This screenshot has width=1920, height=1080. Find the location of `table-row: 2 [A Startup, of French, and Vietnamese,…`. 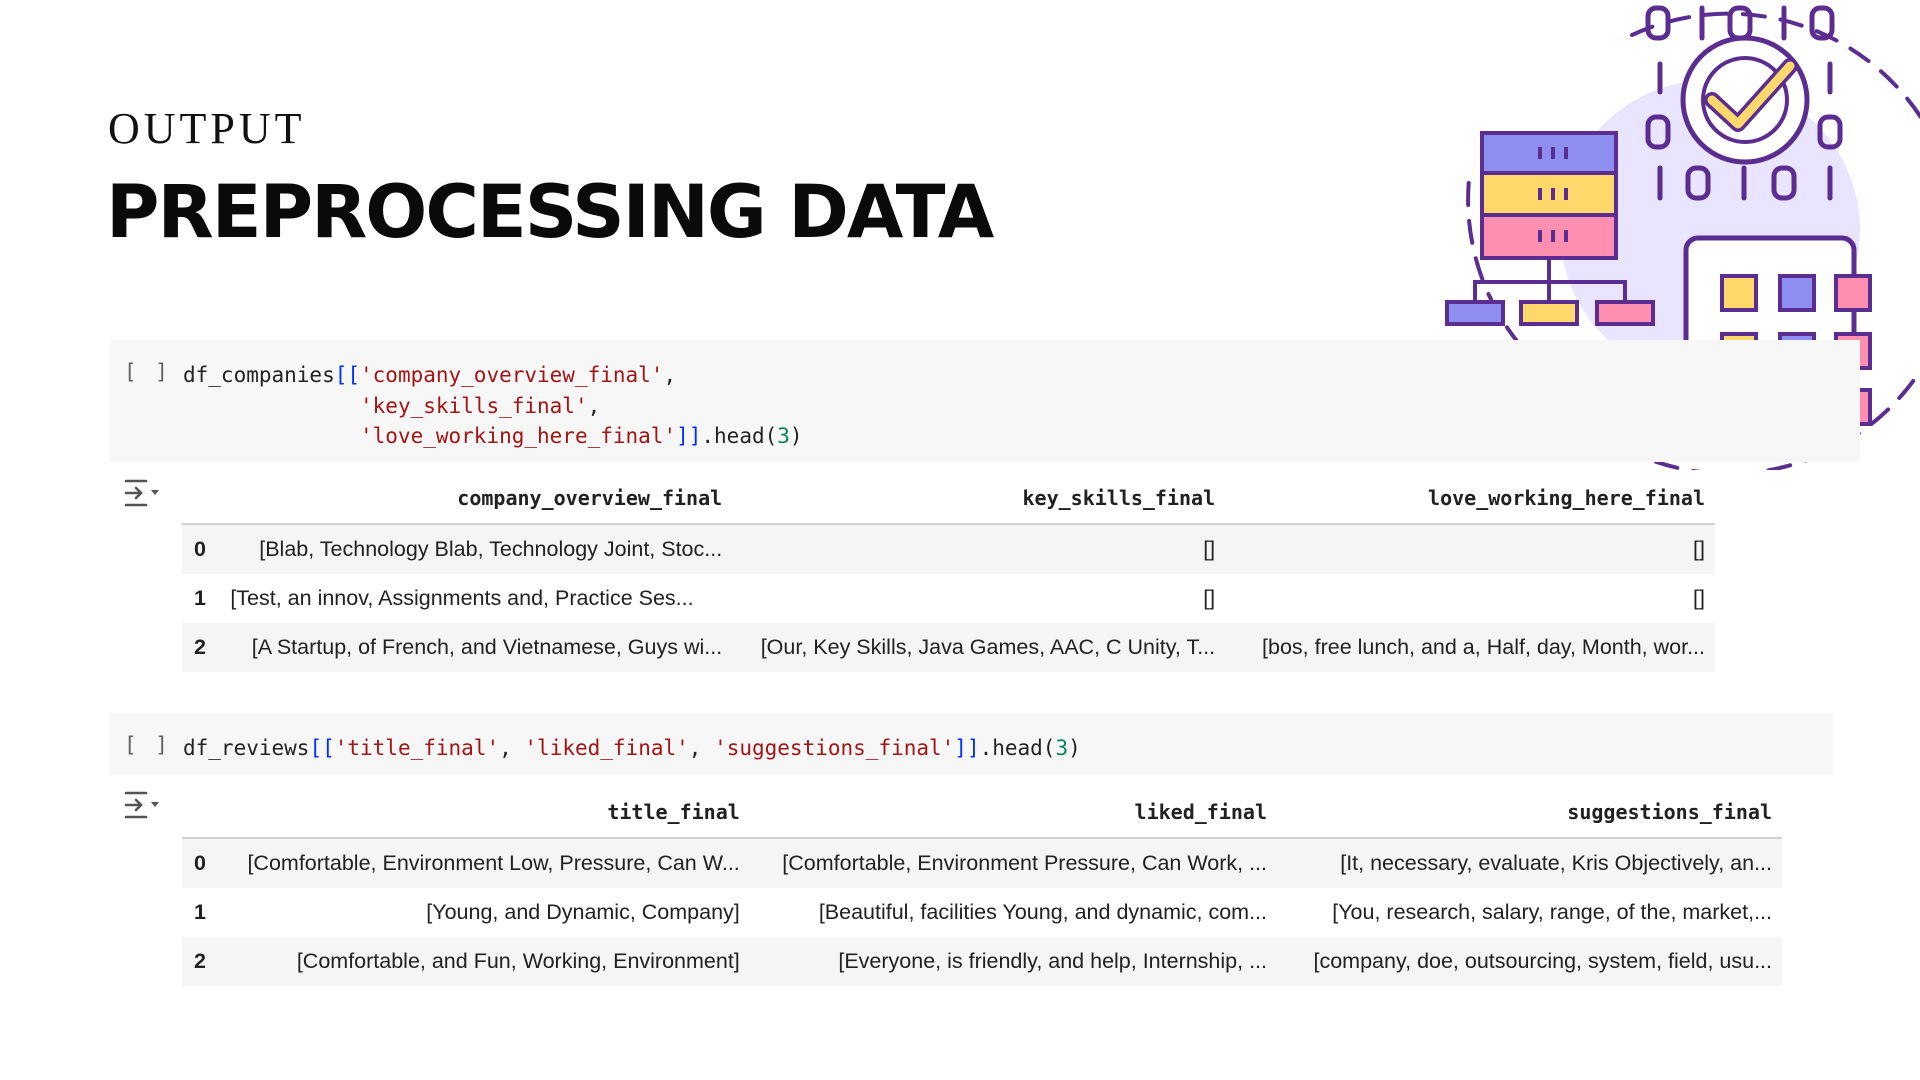

table-row: 2 [A Startup, of French, and Vietnamese,… is located at coordinates (948, 647).